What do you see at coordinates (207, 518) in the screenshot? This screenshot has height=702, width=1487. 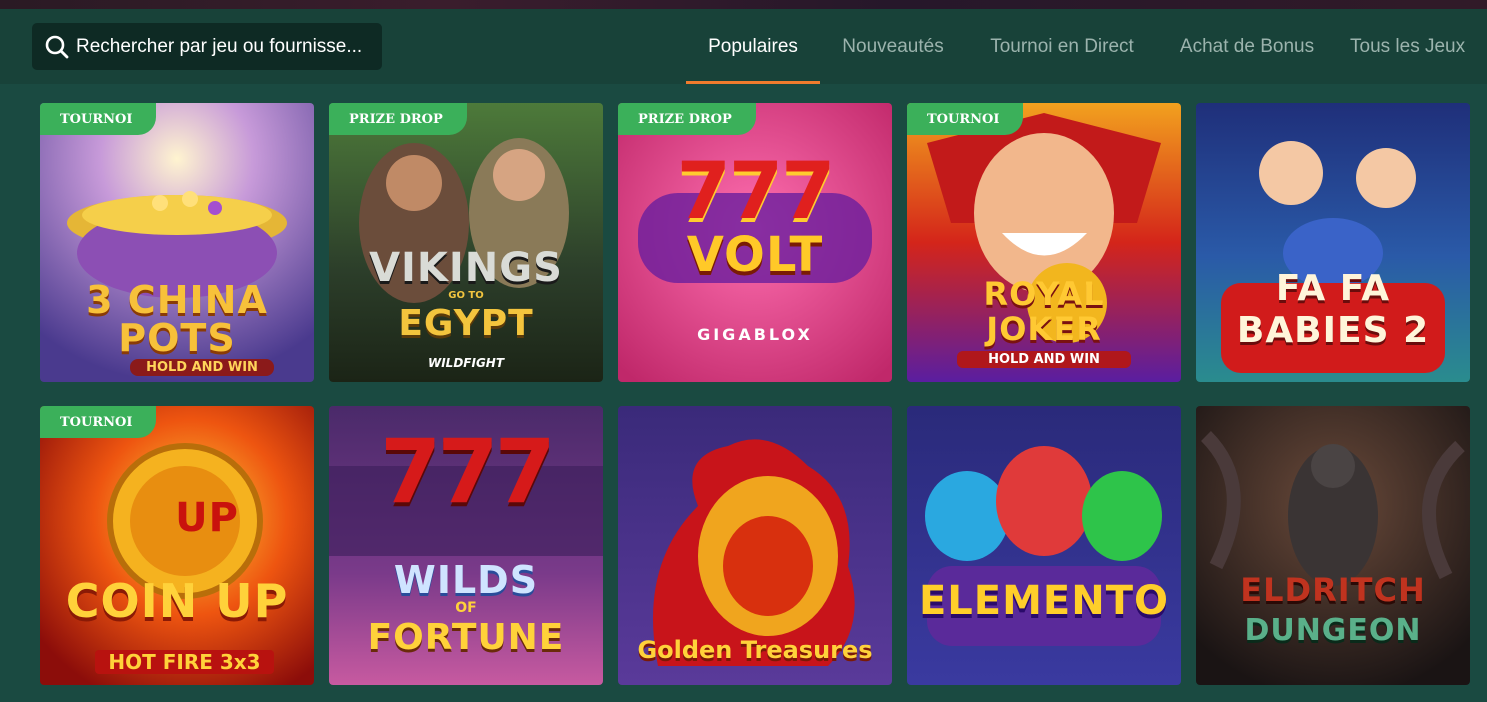 I see `game-title: UP` at bounding box center [207, 518].